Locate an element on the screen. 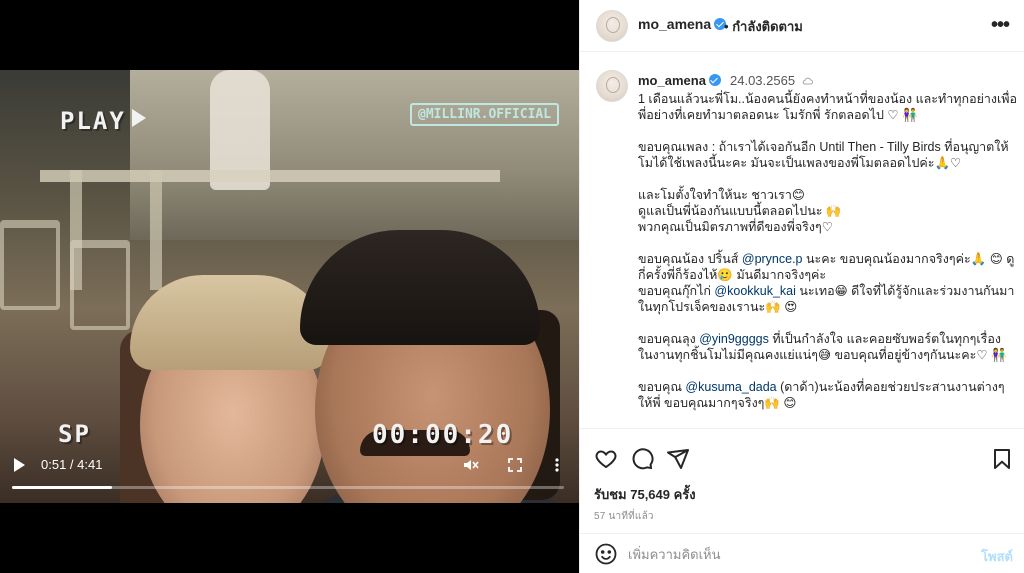 This screenshot has width=1024, height=573. caption-date: 24.03.2565 is located at coordinates (771, 80).